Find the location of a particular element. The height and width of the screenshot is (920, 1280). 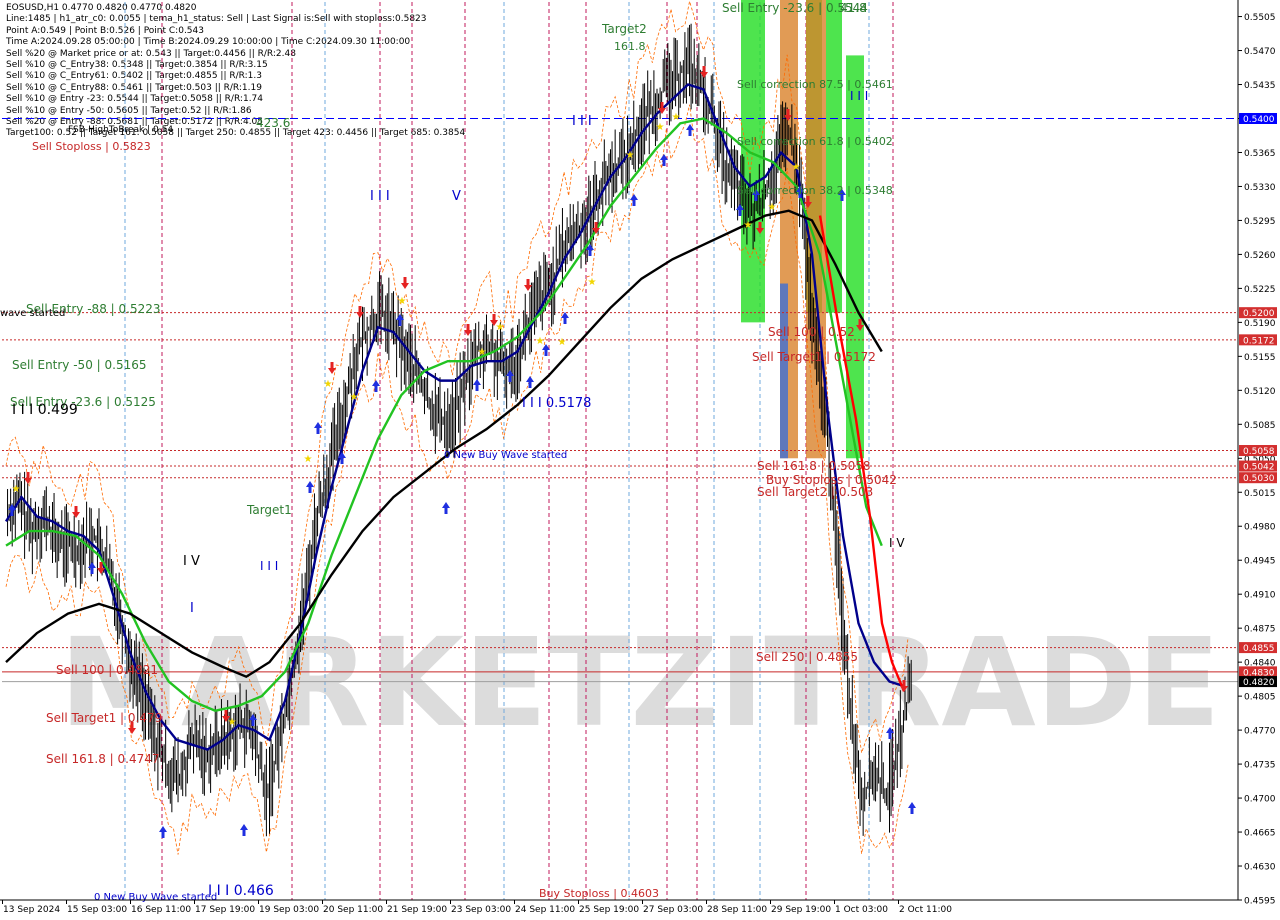

price-badge-label: 0.4820 is located at coordinates (1259, 683).